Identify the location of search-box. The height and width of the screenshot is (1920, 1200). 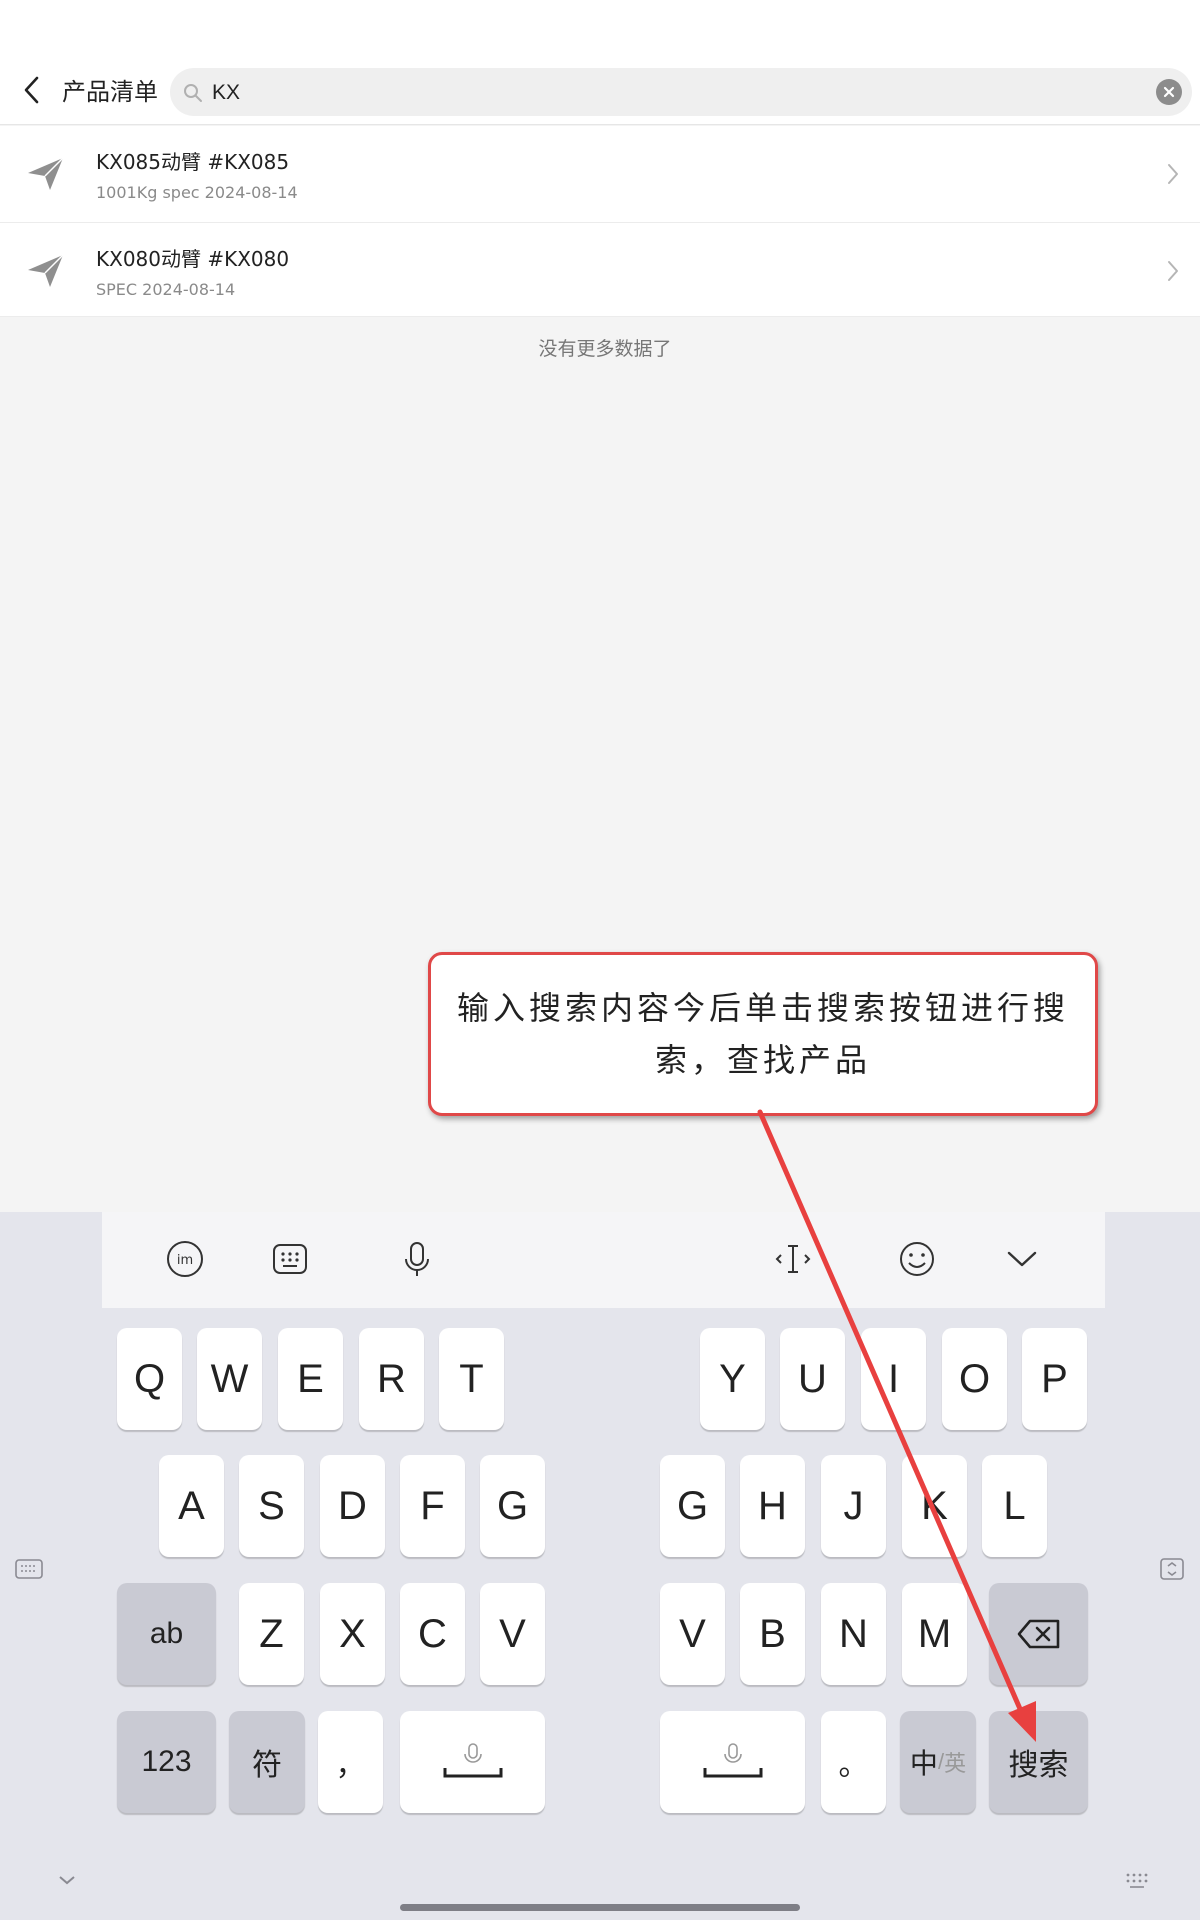
(681, 93).